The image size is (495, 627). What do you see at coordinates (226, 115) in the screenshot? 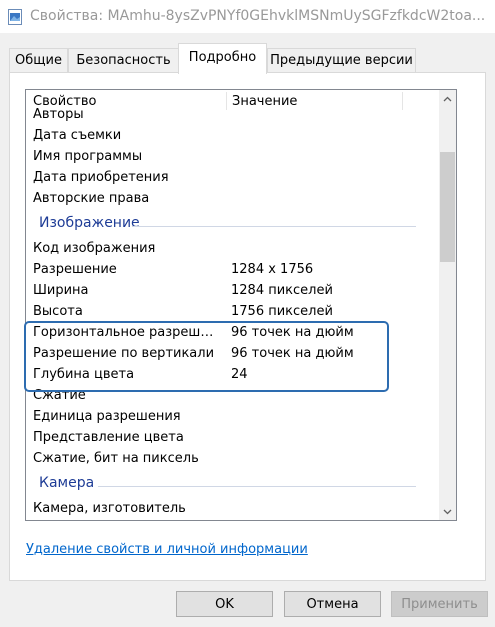
I see `list-item: Авторы` at bounding box center [226, 115].